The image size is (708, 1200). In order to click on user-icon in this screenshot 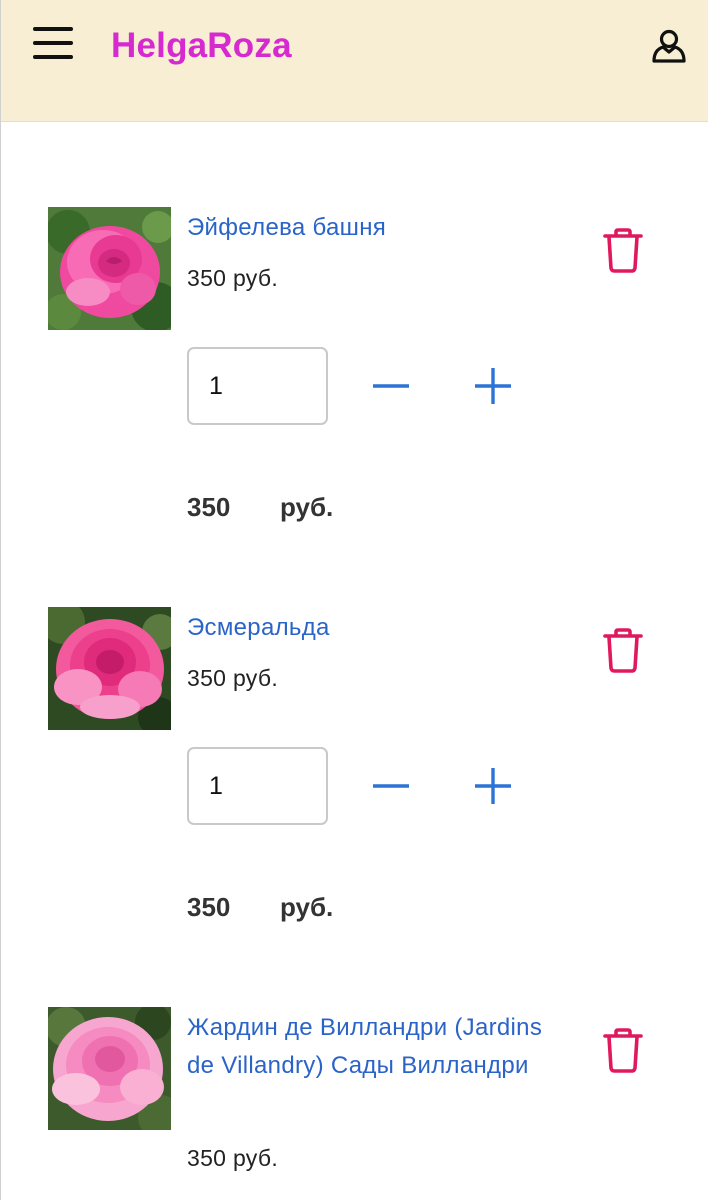, I will do `click(669, 46)`.